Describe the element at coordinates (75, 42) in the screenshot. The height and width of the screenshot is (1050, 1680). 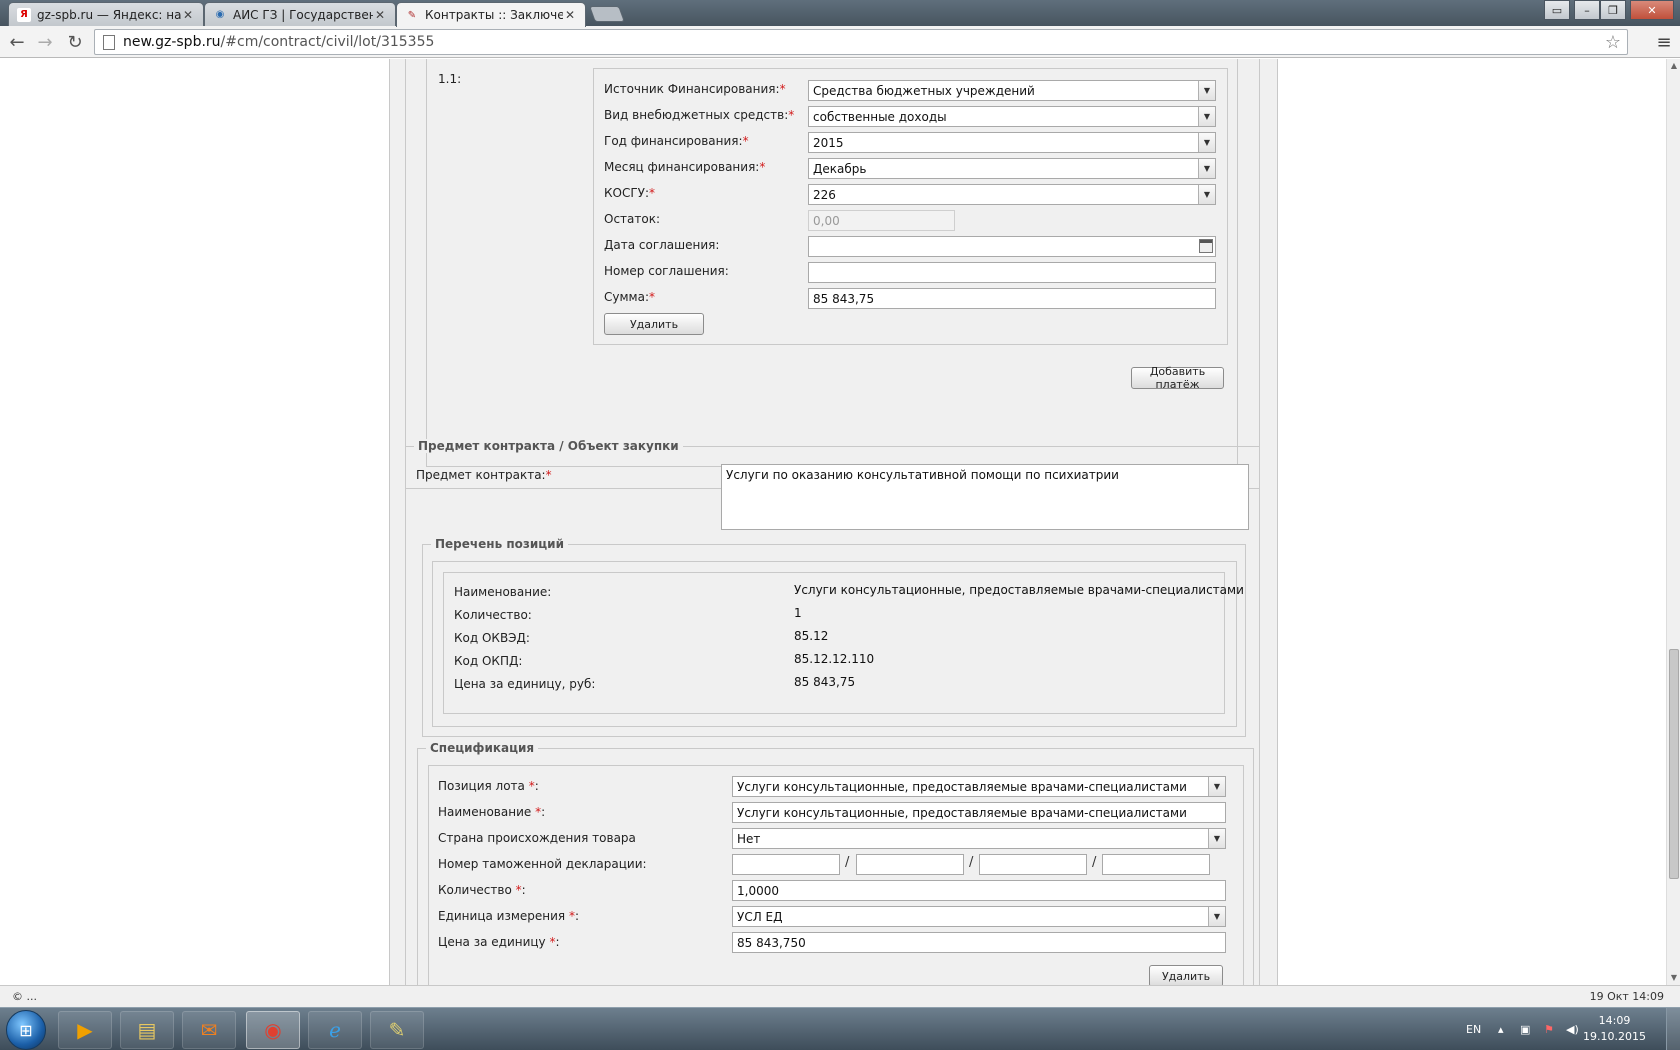
I see `reload-icon: ↻` at that location.